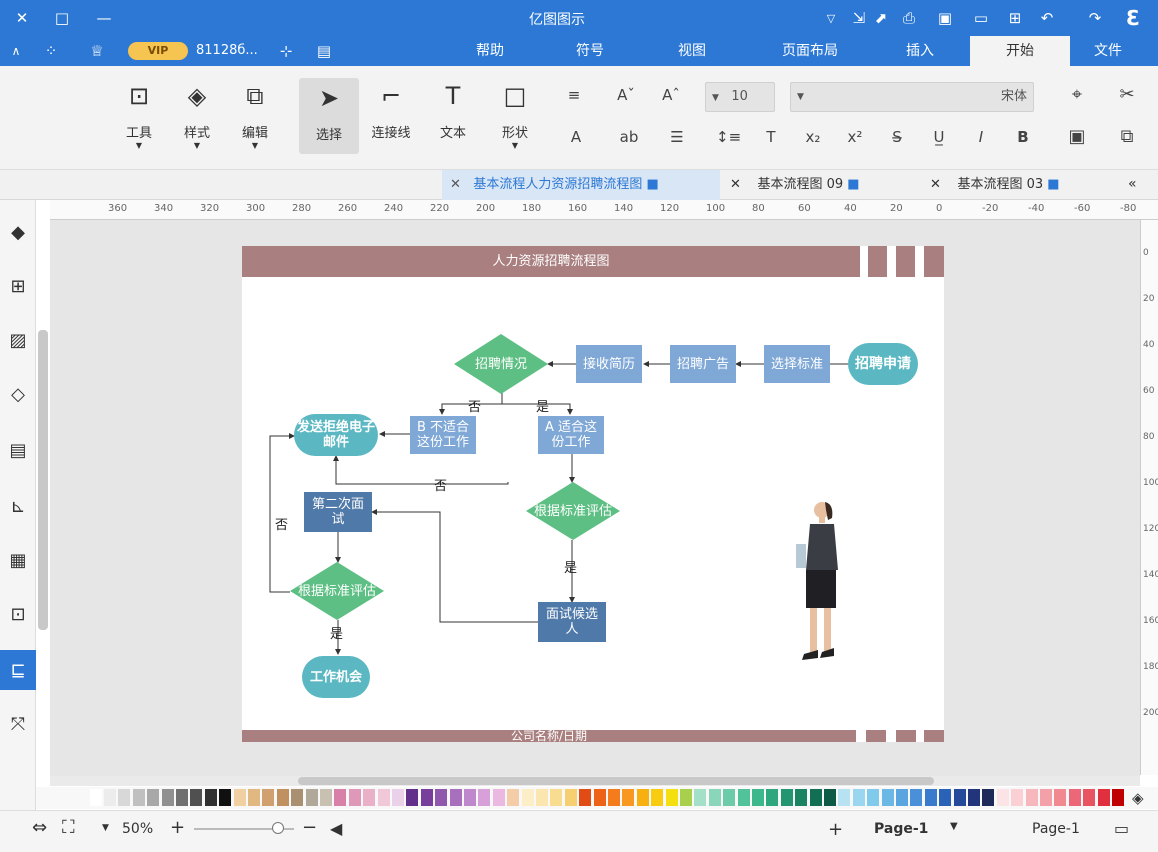 Image resolution: width=1158 pixels, height=852 pixels. Describe the element at coordinates (677, 137) in the screenshot. I see `list-icon: ☰` at that location.